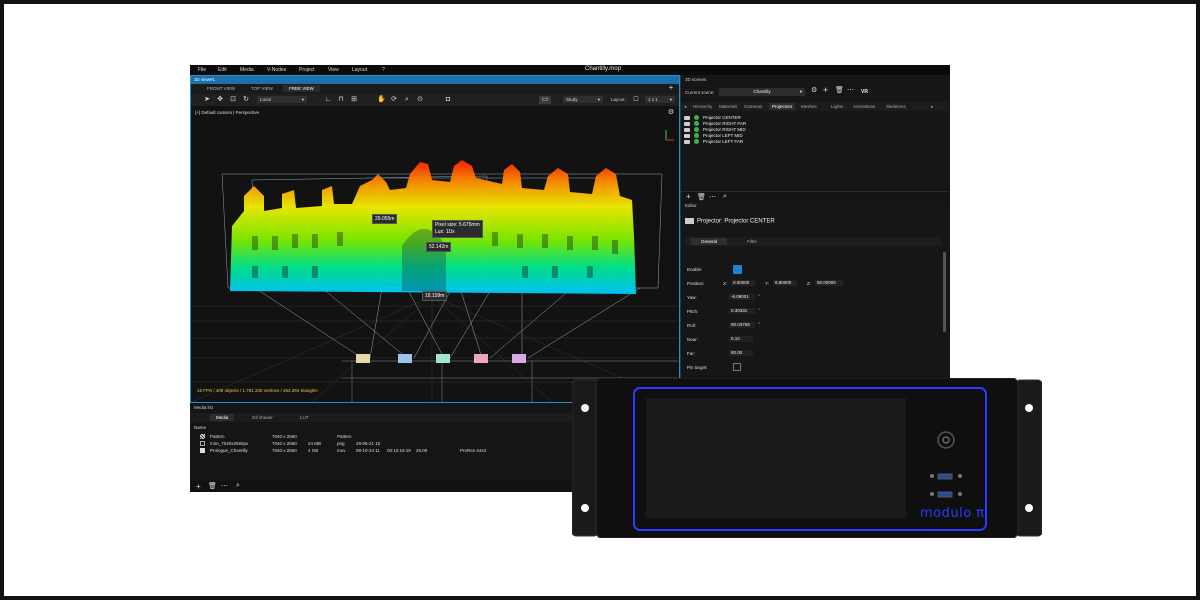 This screenshot has height=600, width=1200. I want to click on layout-grid-icon: ☐, so click(636, 100).